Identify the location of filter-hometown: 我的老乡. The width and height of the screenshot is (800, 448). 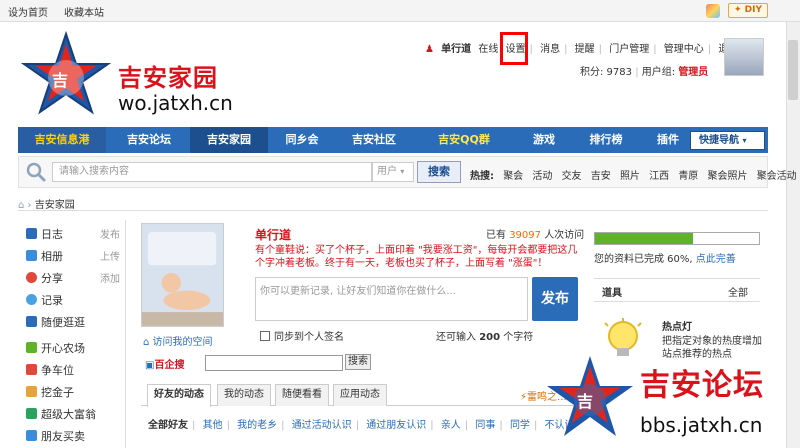
(257, 425).